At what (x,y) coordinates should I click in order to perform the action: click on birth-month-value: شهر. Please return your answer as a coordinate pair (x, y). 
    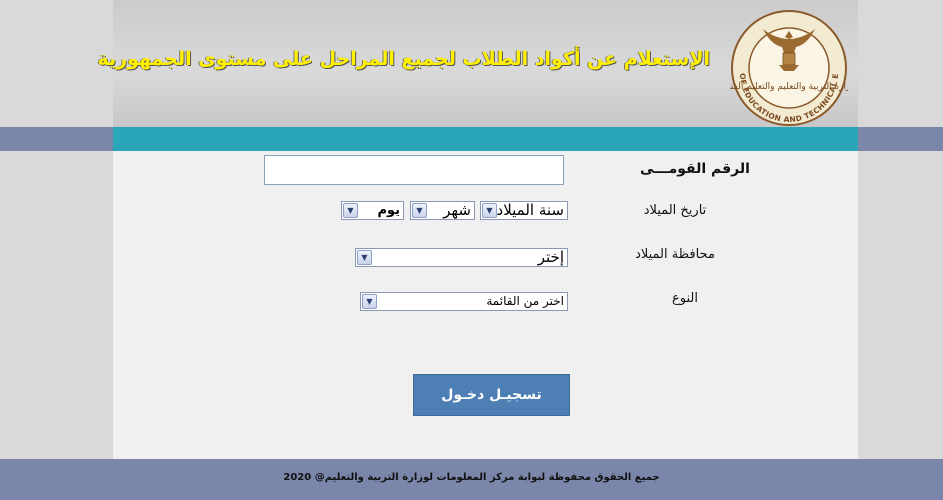
    Looking at the image, I should click on (457, 210).